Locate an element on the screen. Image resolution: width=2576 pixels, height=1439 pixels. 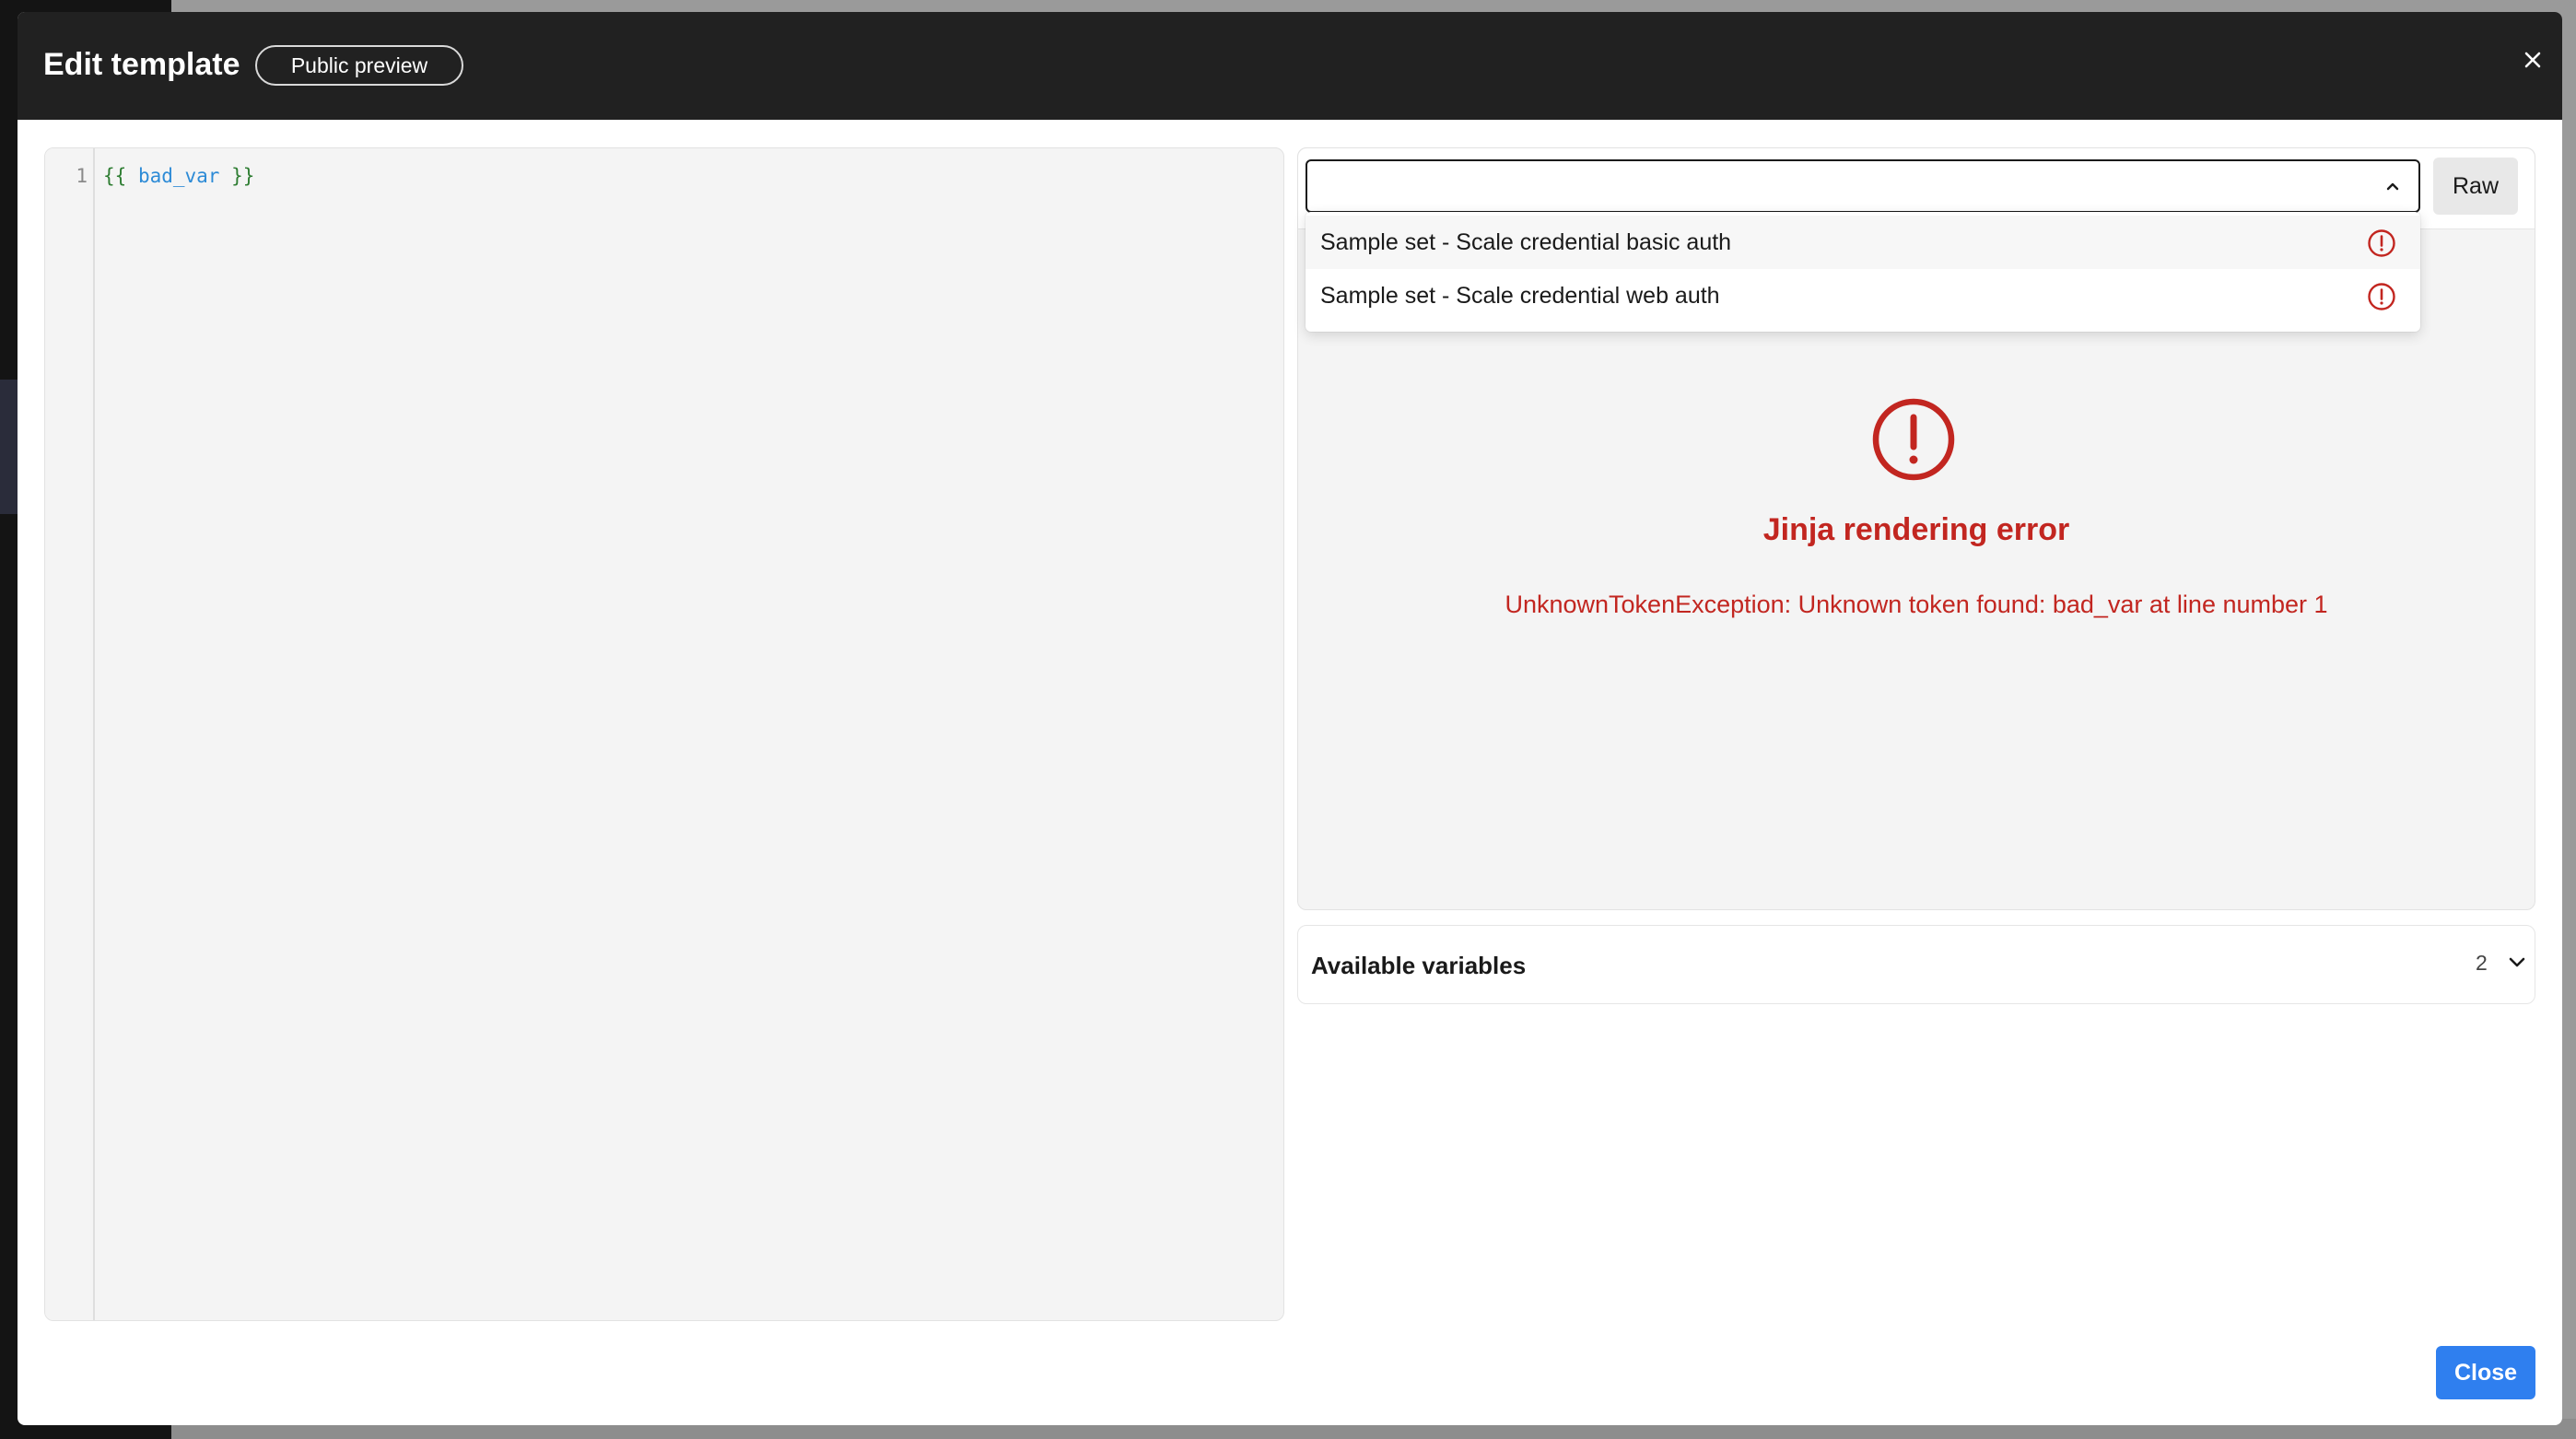
available-variables-accordion: Available variables 2 is located at coordinates (1916, 964).